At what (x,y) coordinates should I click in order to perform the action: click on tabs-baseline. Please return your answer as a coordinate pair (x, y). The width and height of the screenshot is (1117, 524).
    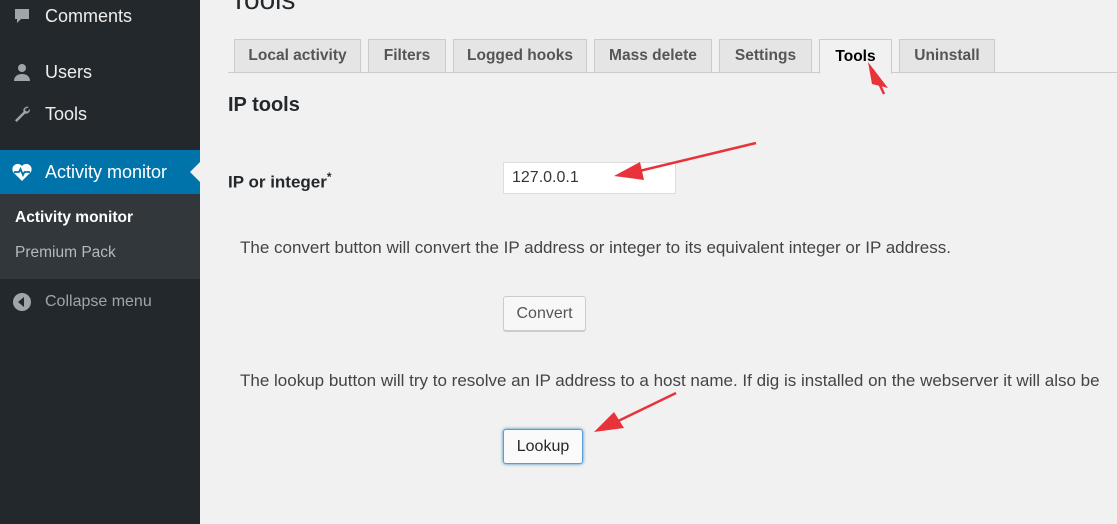
    Looking at the image, I should click on (672, 72).